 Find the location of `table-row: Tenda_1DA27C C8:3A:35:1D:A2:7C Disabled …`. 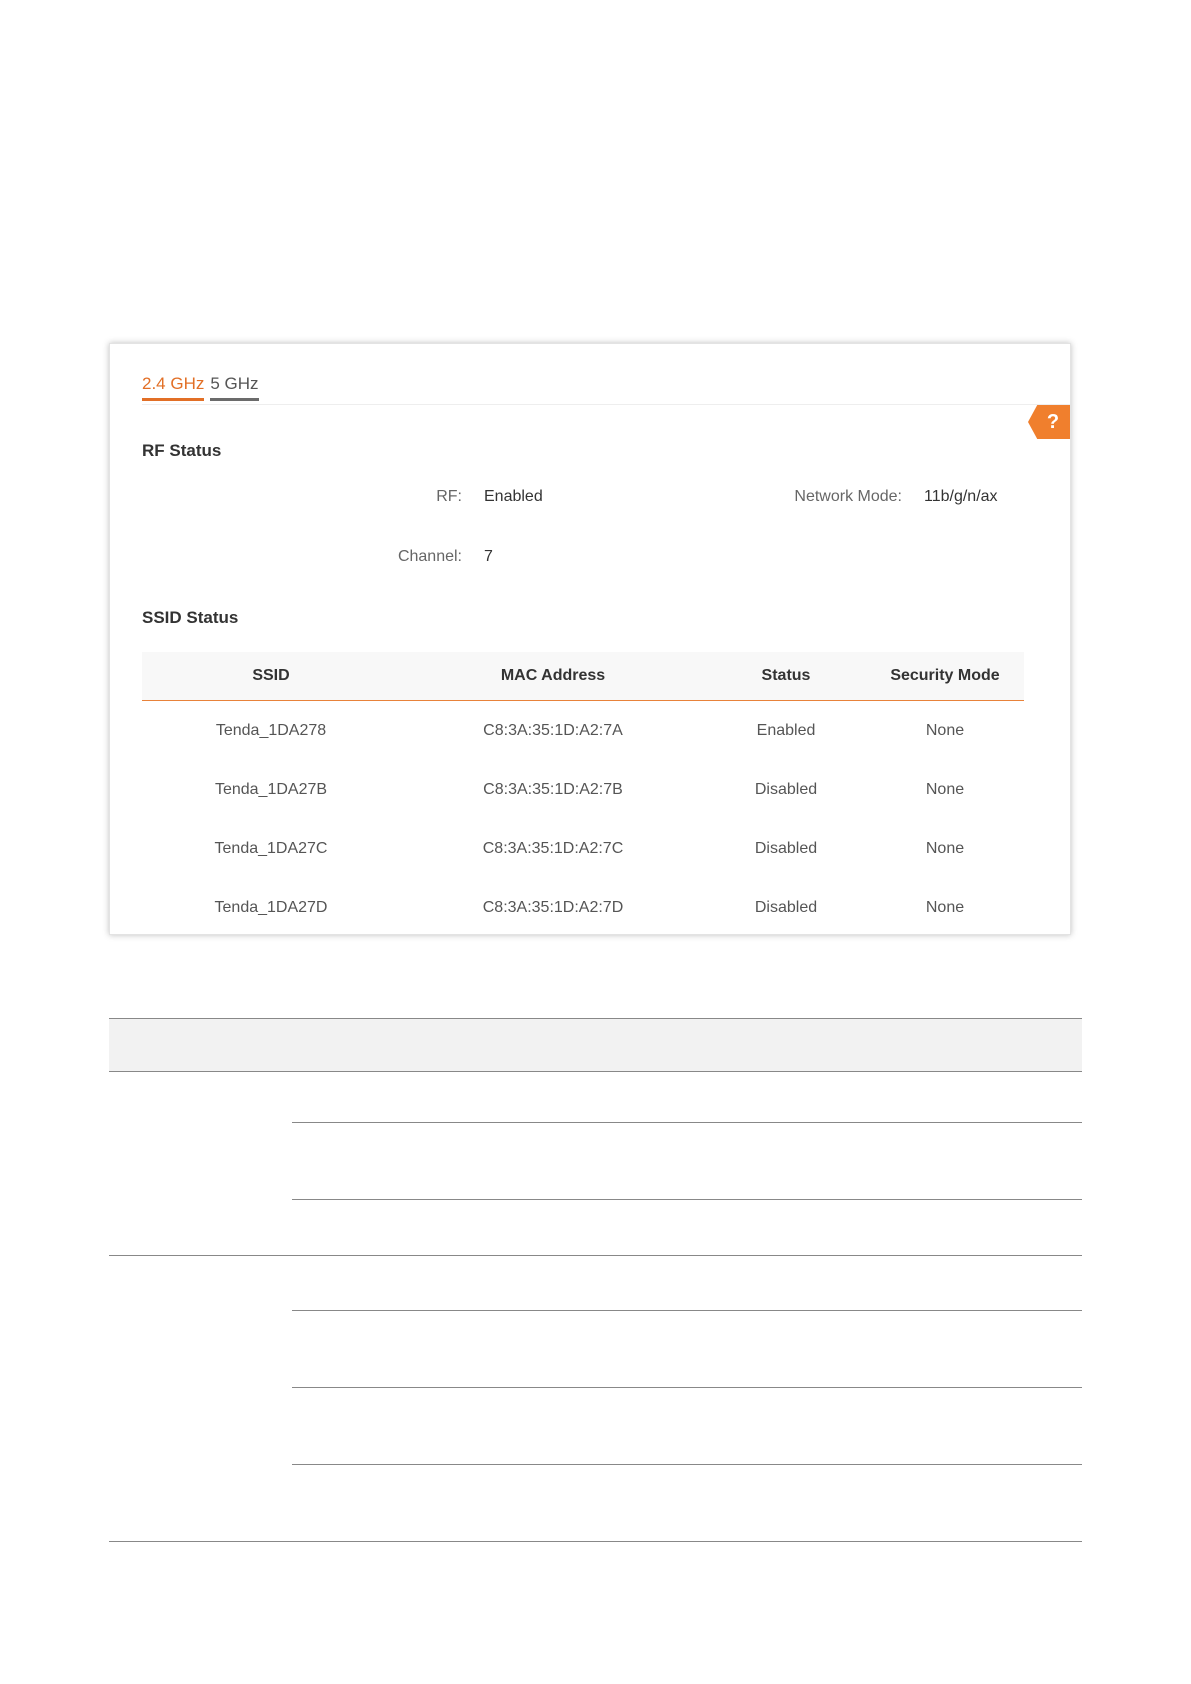

table-row: Tenda_1DA27C C8:3A:35:1D:A2:7C Disabled … is located at coordinates (583, 848).